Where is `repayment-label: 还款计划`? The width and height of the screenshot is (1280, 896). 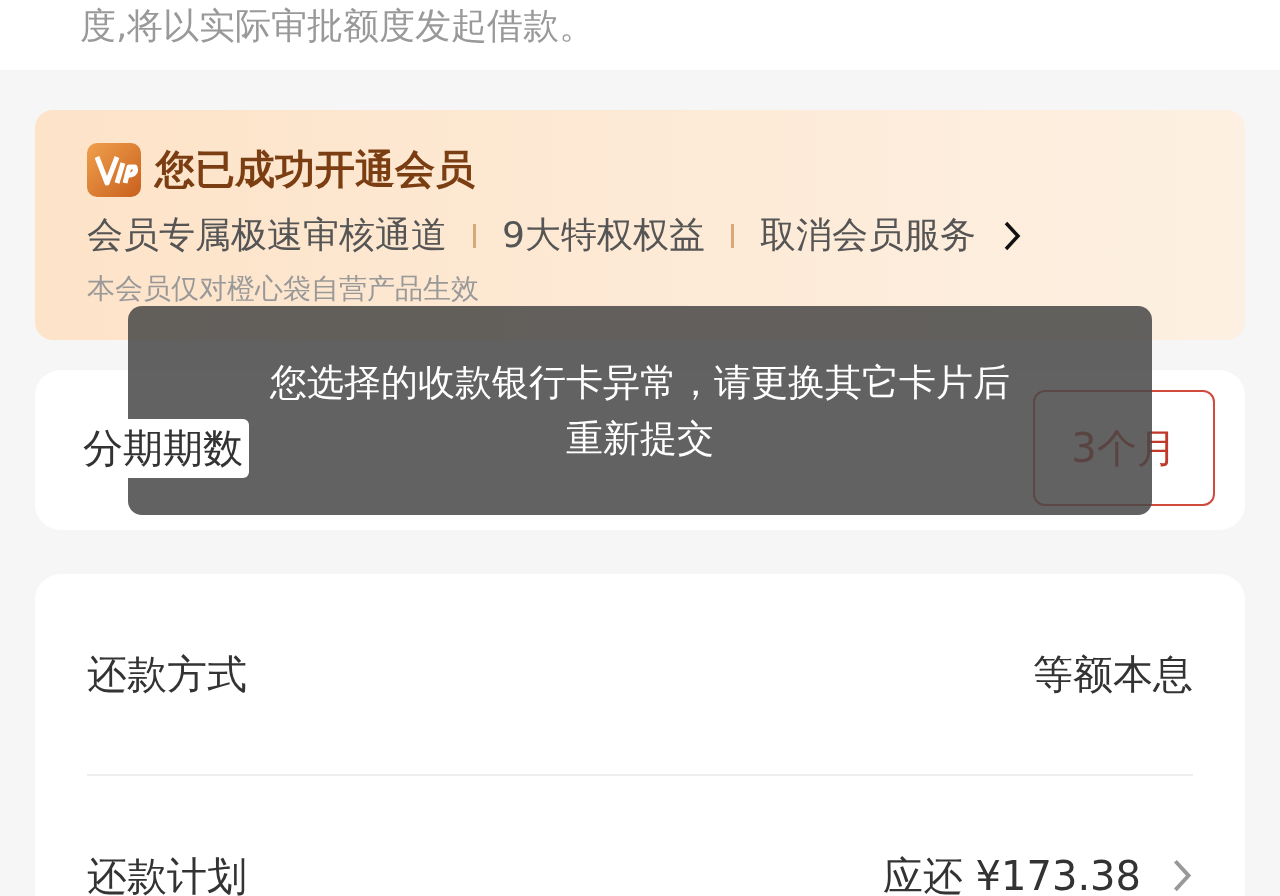
repayment-label: 还款计划 is located at coordinates (167, 873).